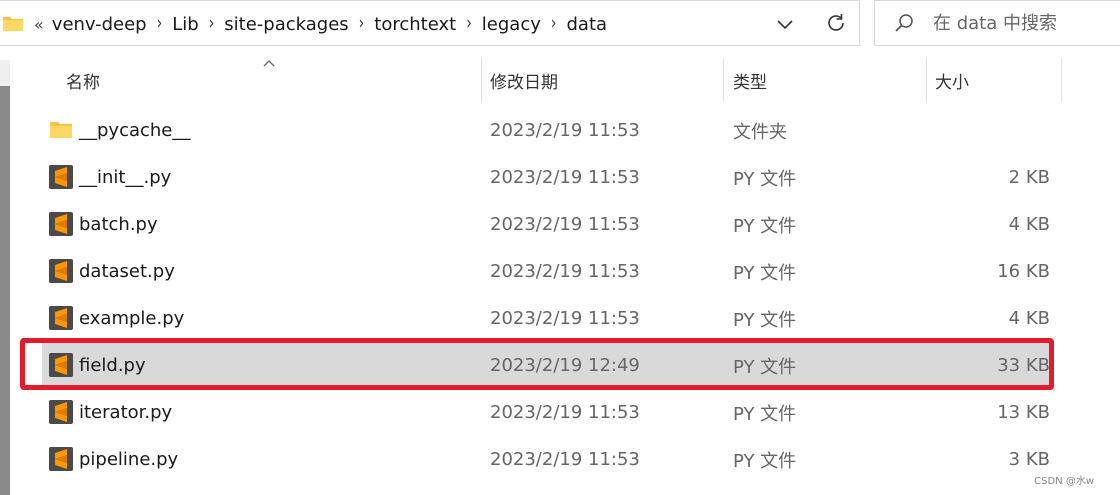 This screenshot has height=495, width=1120. I want to click on breadcrumb-item: venv-deep, so click(99, 24).